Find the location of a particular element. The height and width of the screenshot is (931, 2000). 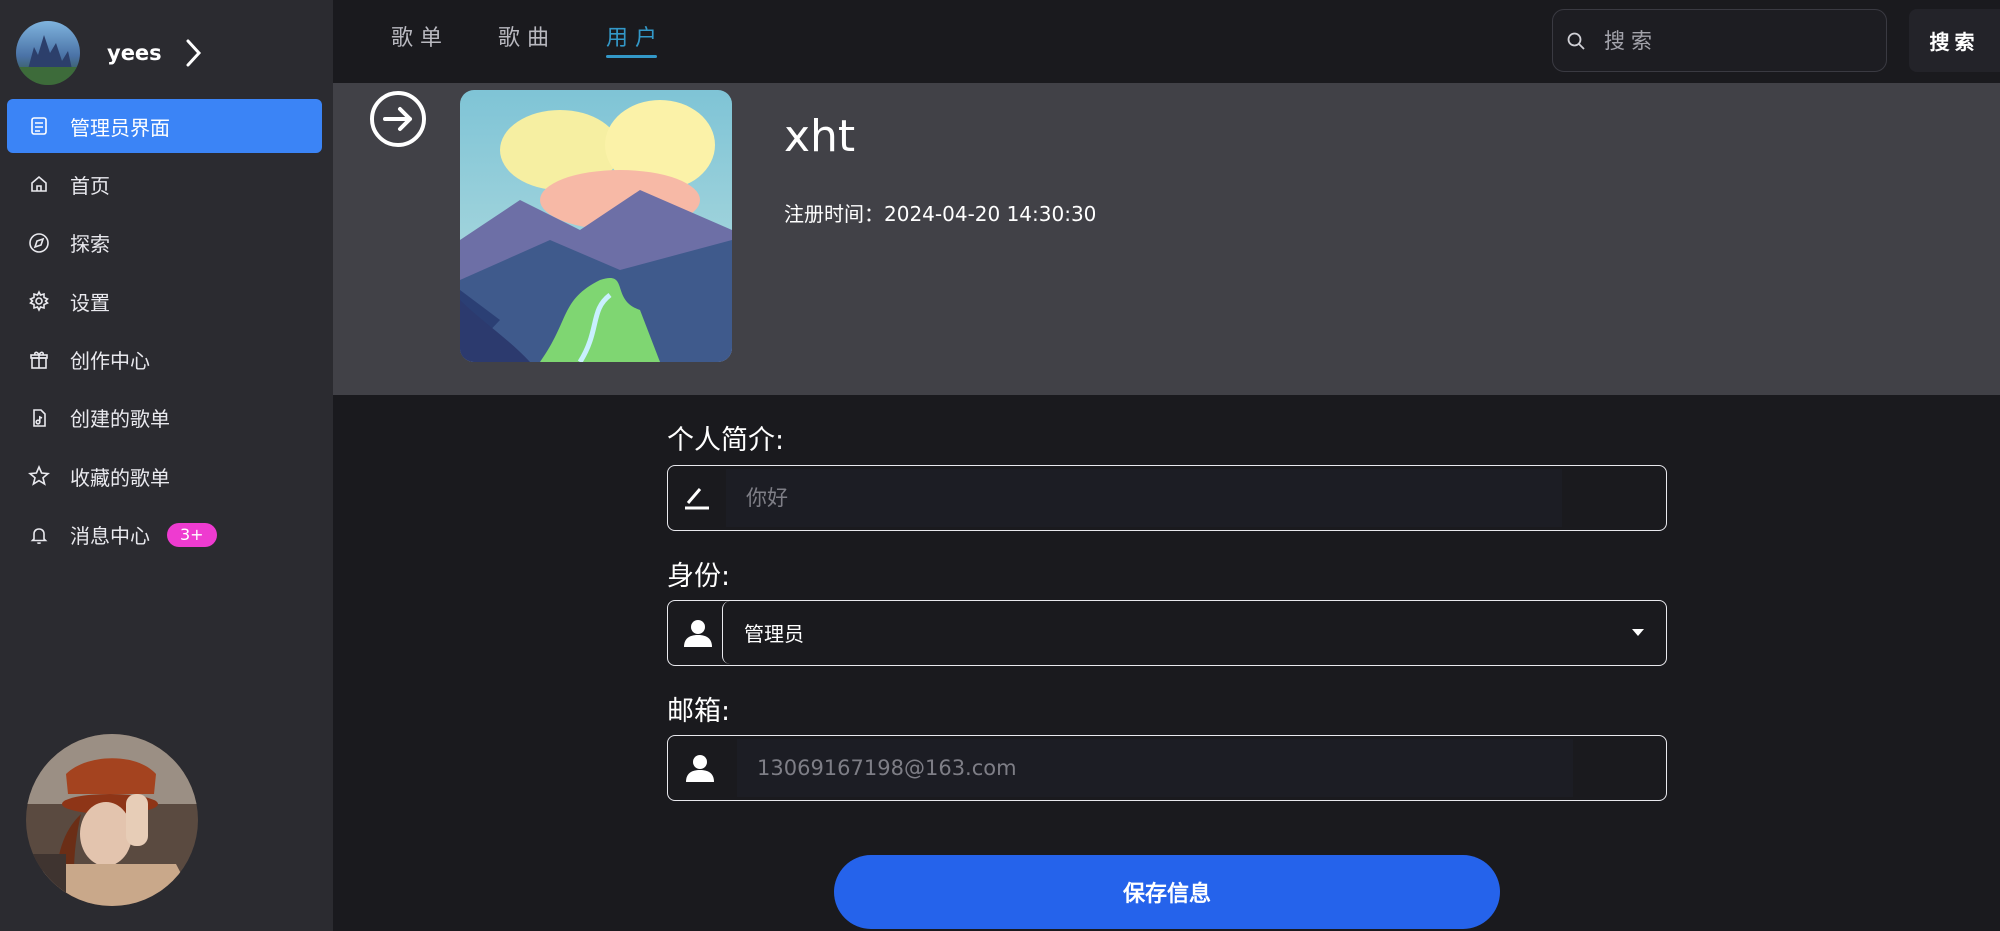

gear-icon is located at coordinates (39, 301).